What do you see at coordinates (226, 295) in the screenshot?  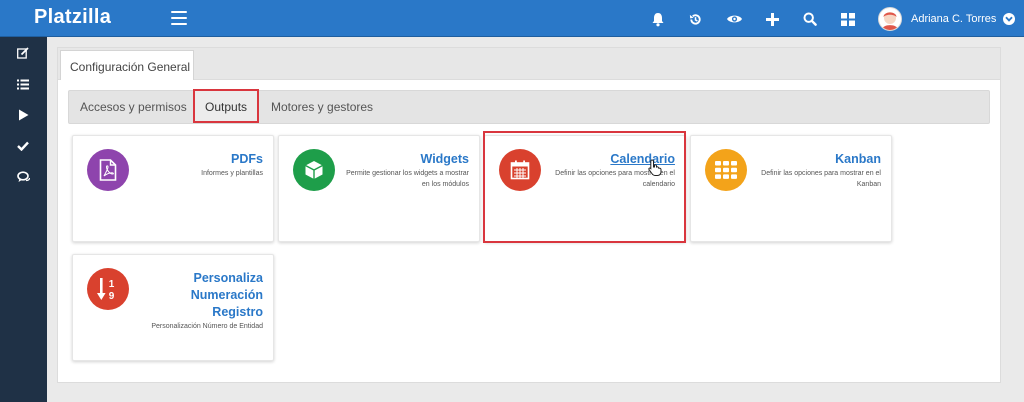 I see `card-title: Personaliza Numeración Registro` at bounding box center [226, 295].